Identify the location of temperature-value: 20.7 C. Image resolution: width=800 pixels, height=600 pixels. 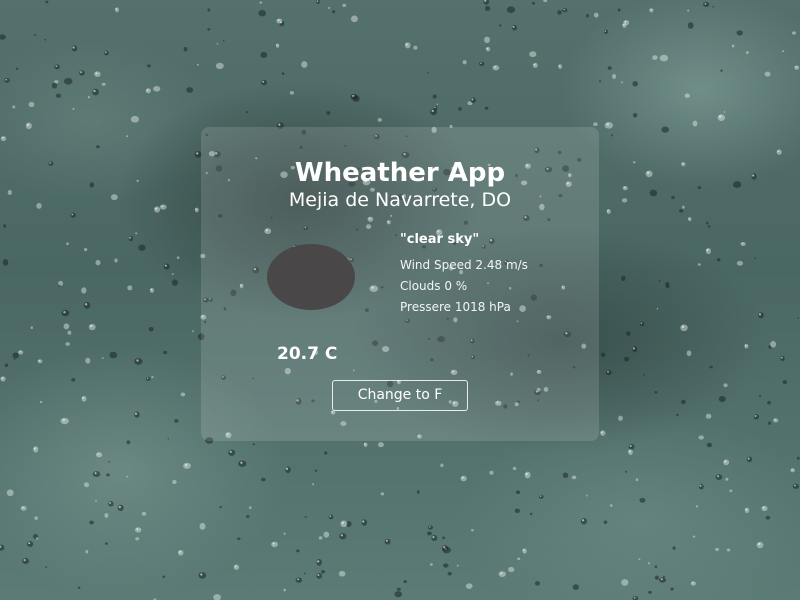
(307, 354).